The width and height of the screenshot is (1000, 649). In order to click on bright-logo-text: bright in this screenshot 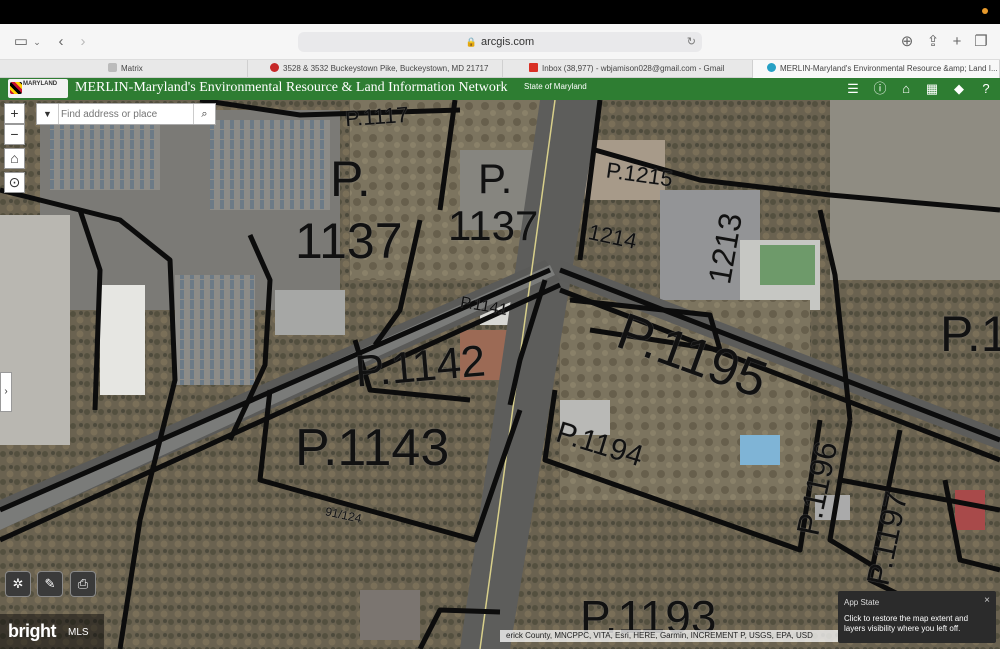, I will do `click(32, 631)`.